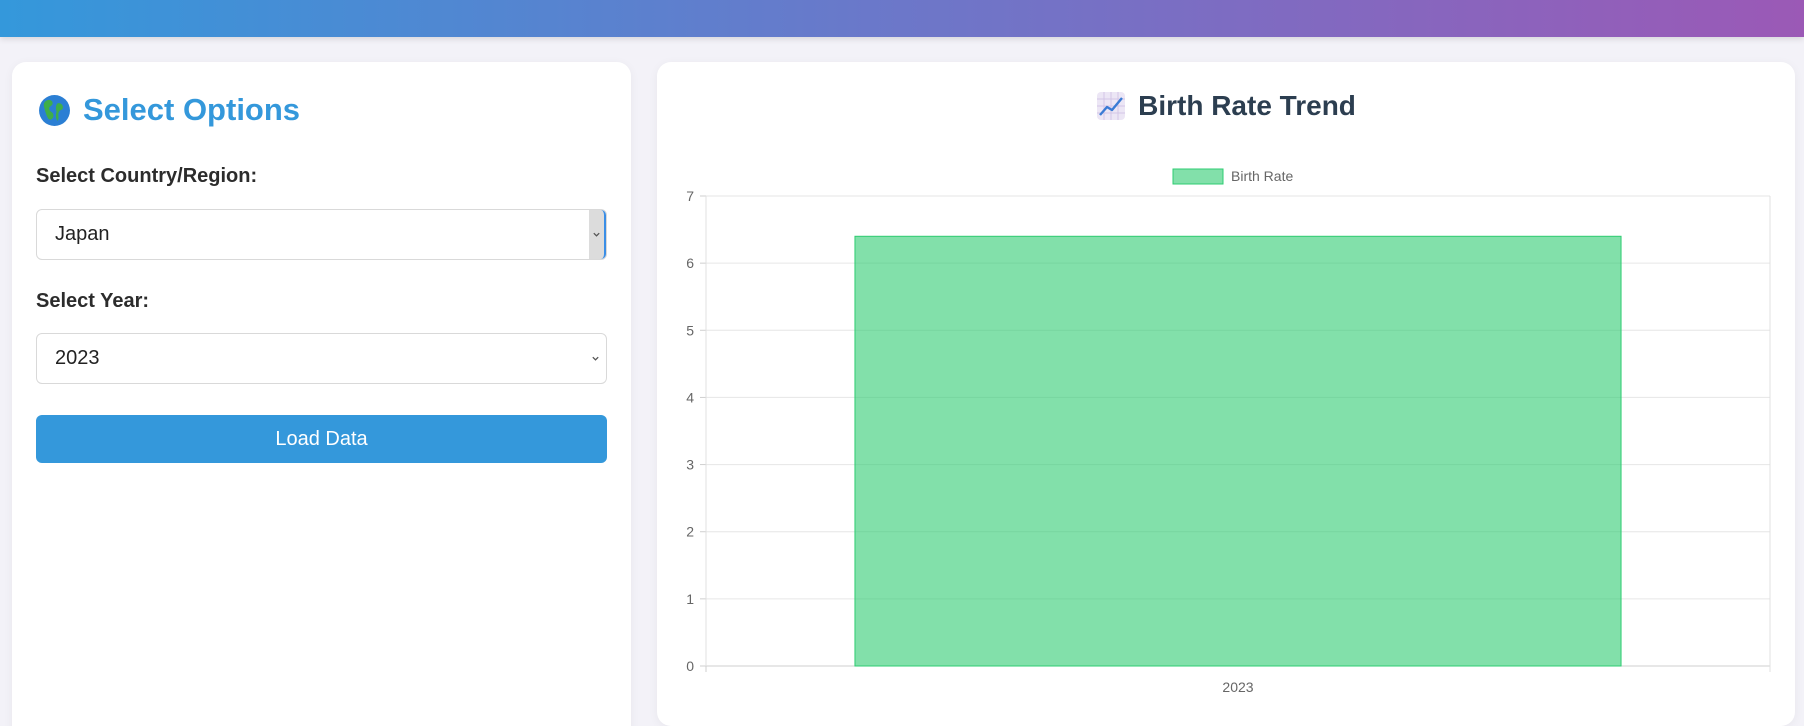  I want to click on y-tick-label: 5, so click(690, 330).